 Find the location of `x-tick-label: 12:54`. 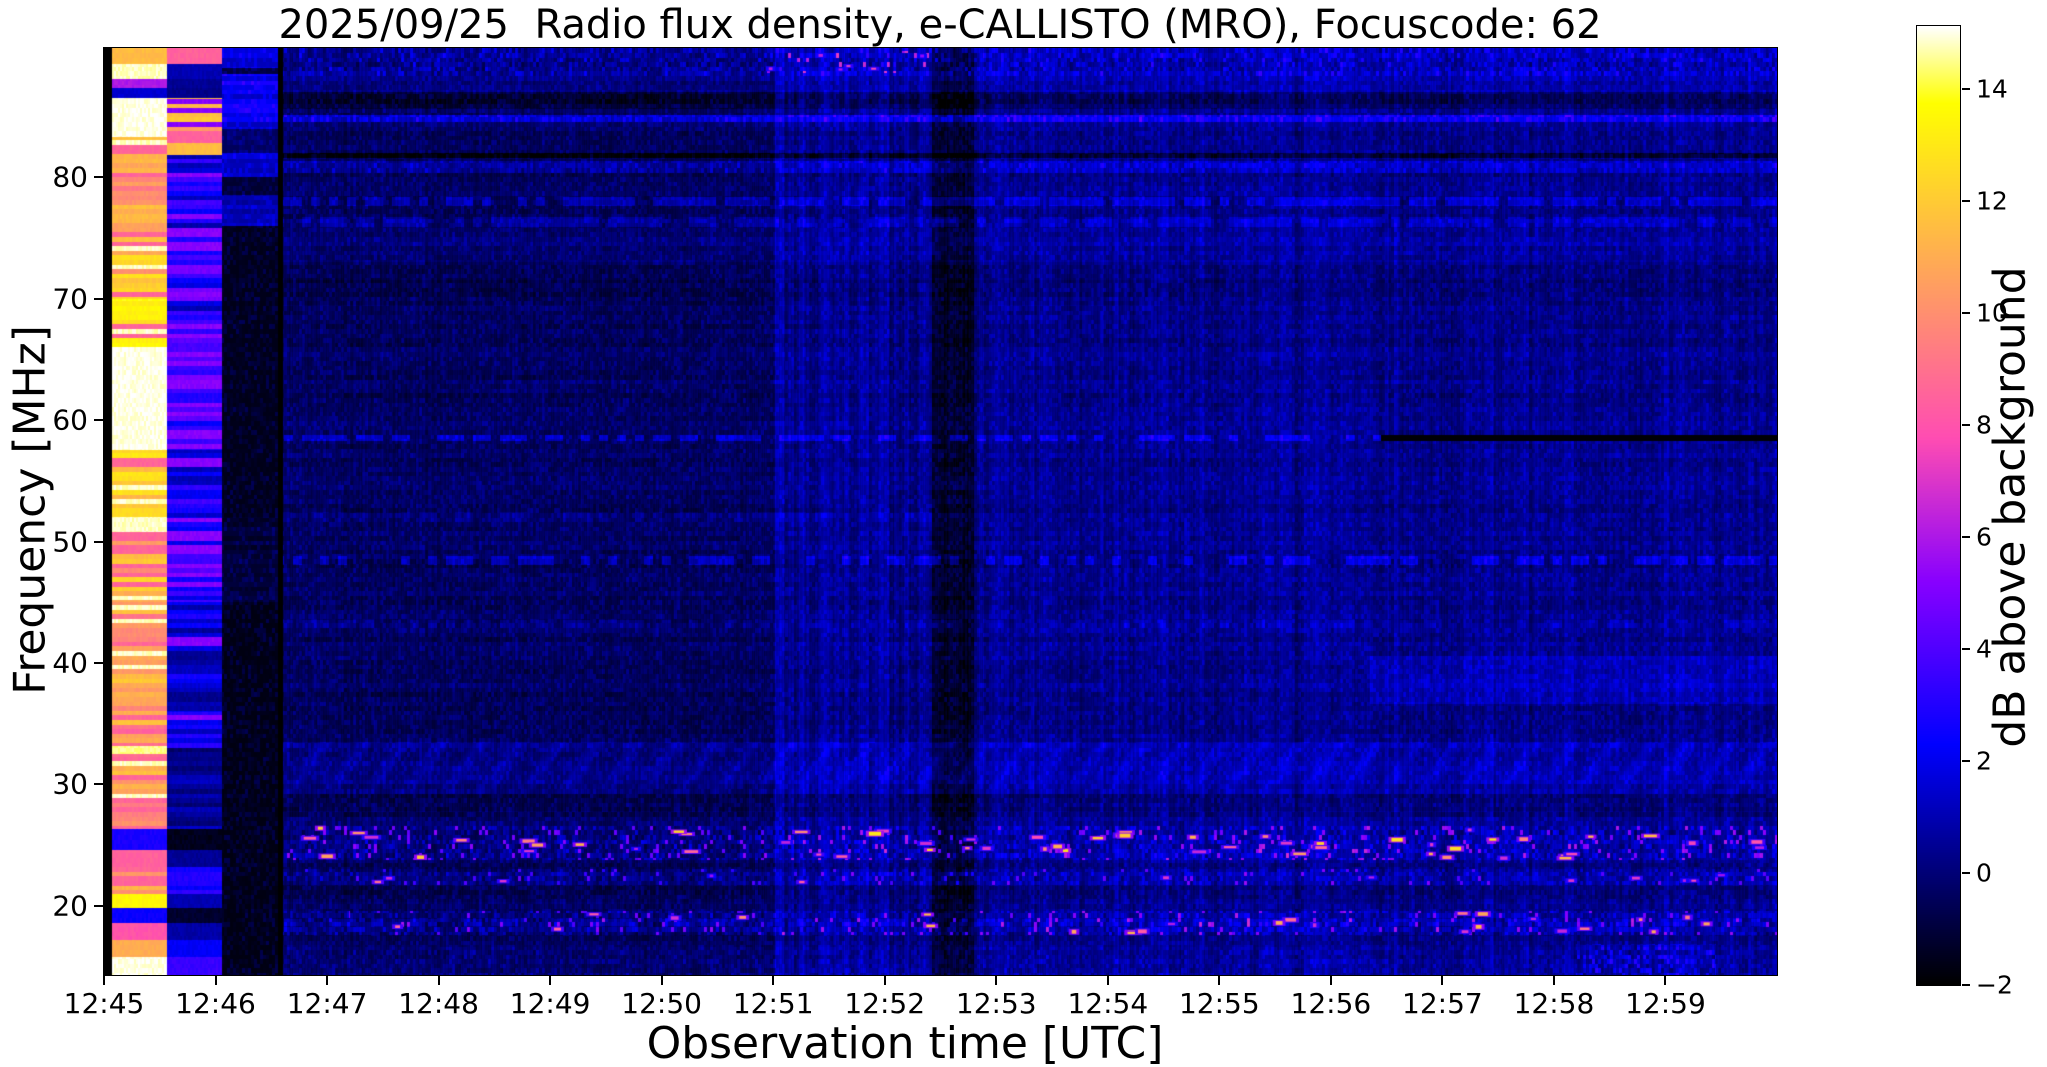

x-tick-label: 12:54 is located at coordinates (1108, 1003).